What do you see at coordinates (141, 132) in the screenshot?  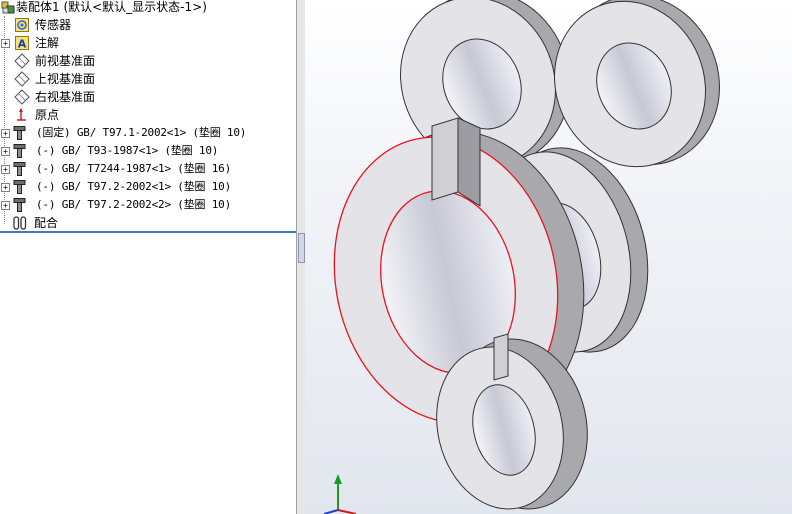 I see `tree-item-label: (固定) GB/ T97.1-2002<1> (垫圈 10)` at bounding box center [141, 132].